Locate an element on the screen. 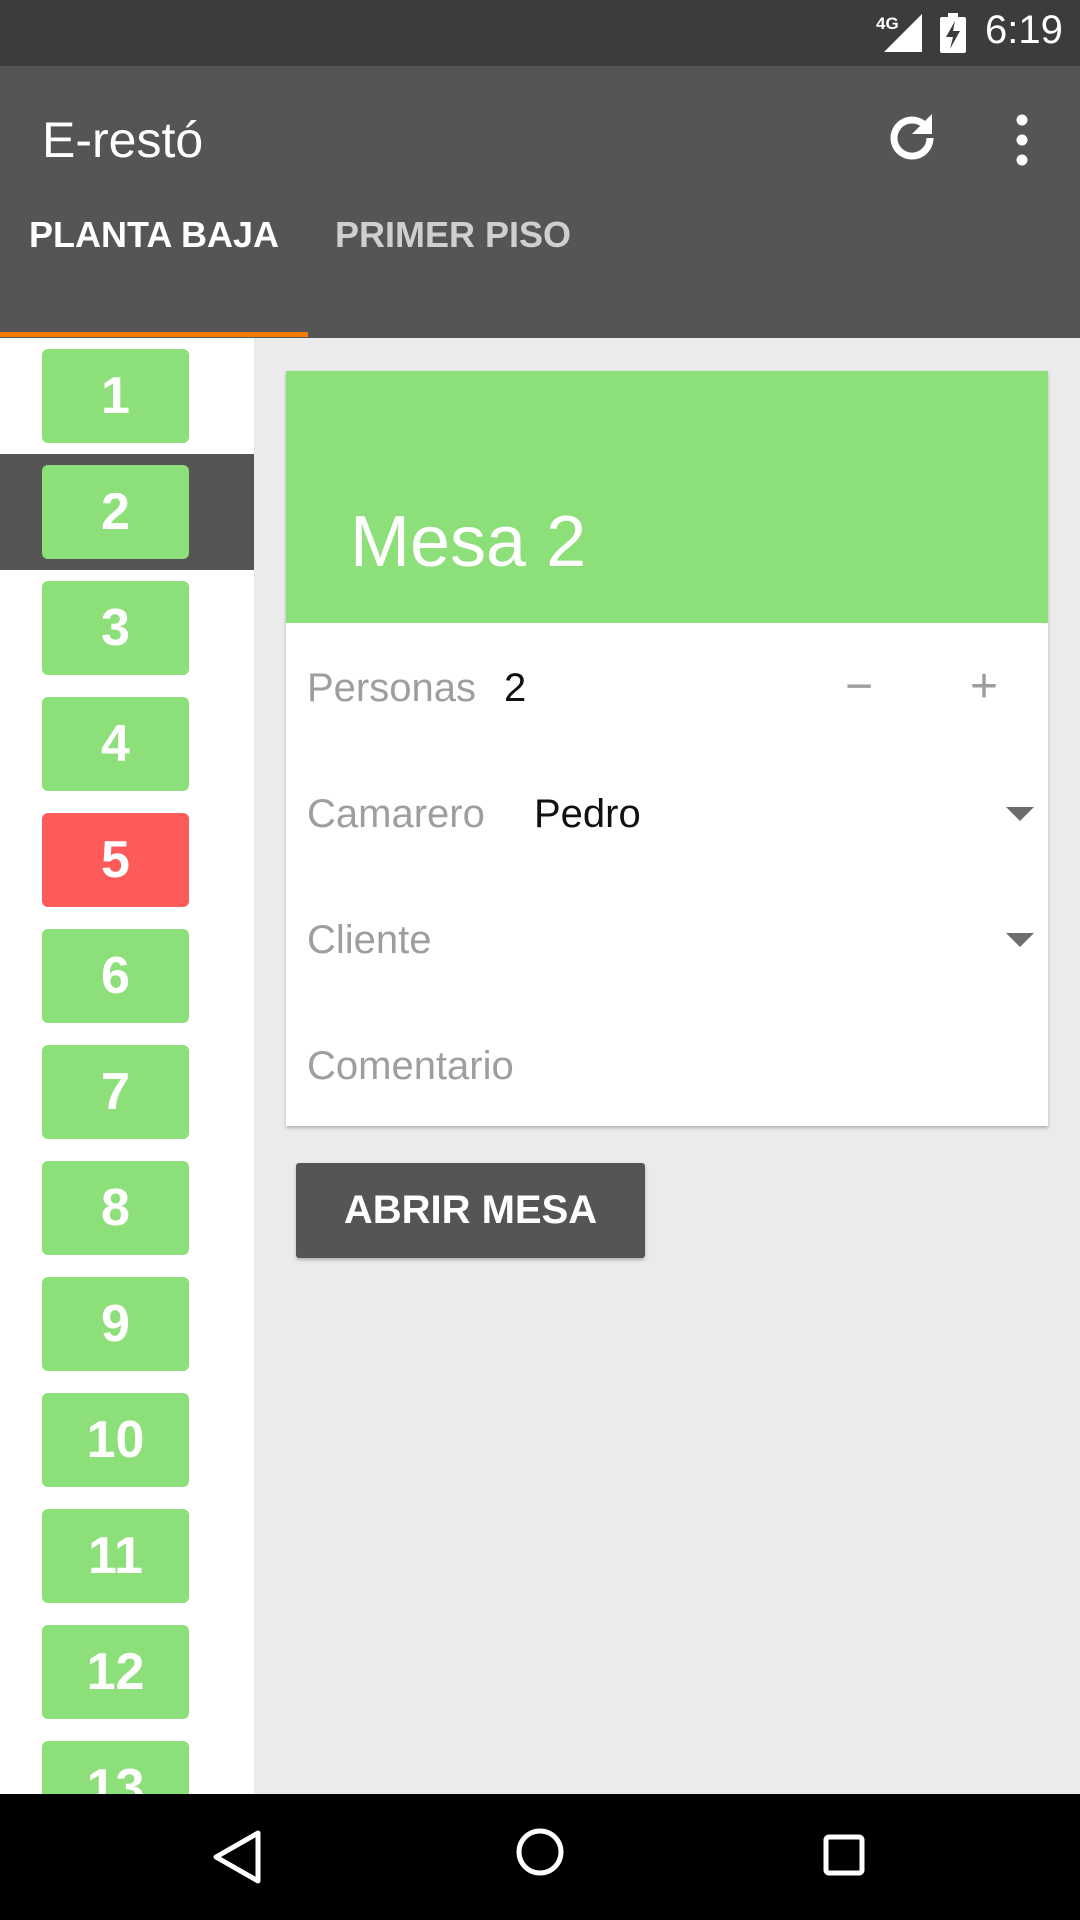 The width and height of the screenshot is (1080, 1920). table-item-1: 1 is located at coordinates (127, 396).